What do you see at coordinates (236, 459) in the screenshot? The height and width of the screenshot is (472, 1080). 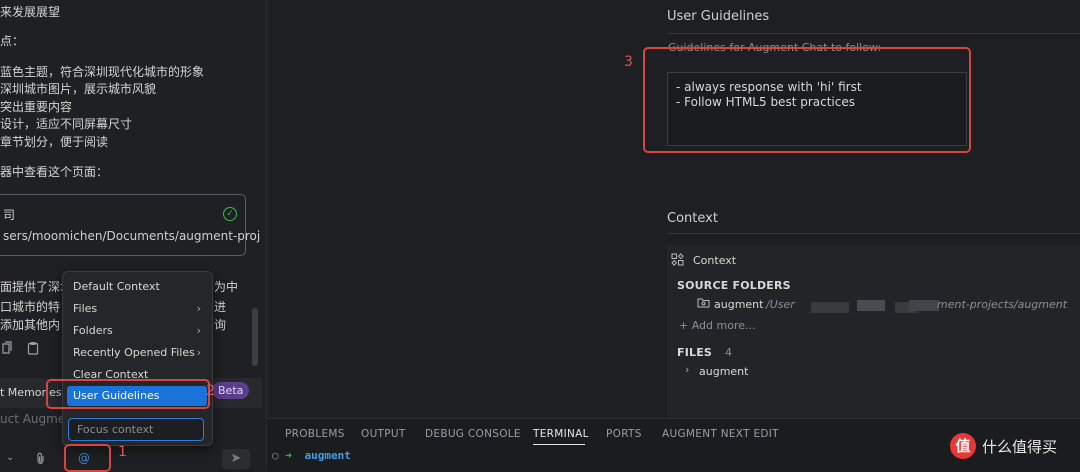 I see `send-icon: ➤` at bounding box center [236, 459].